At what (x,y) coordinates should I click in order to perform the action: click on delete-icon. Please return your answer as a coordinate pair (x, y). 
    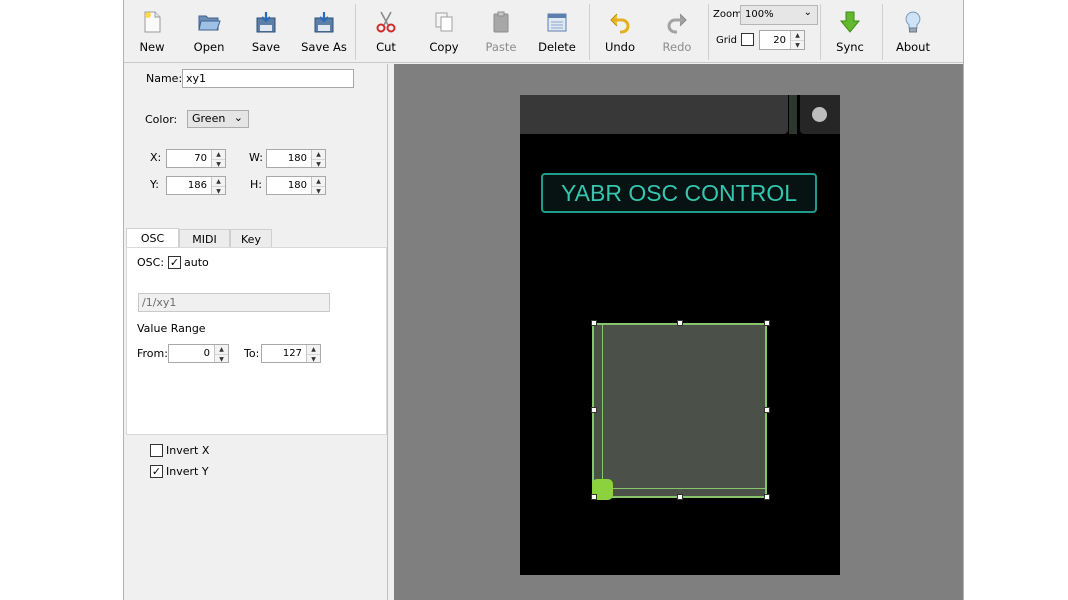
    Looking at the image, I should click on (557, 22).